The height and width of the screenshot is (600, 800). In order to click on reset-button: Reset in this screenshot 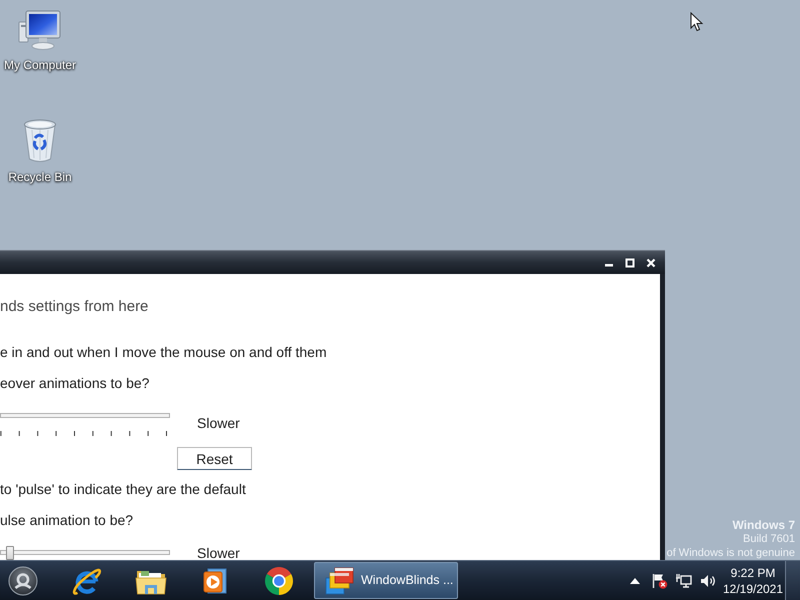, I will do `click(214, 458)`.